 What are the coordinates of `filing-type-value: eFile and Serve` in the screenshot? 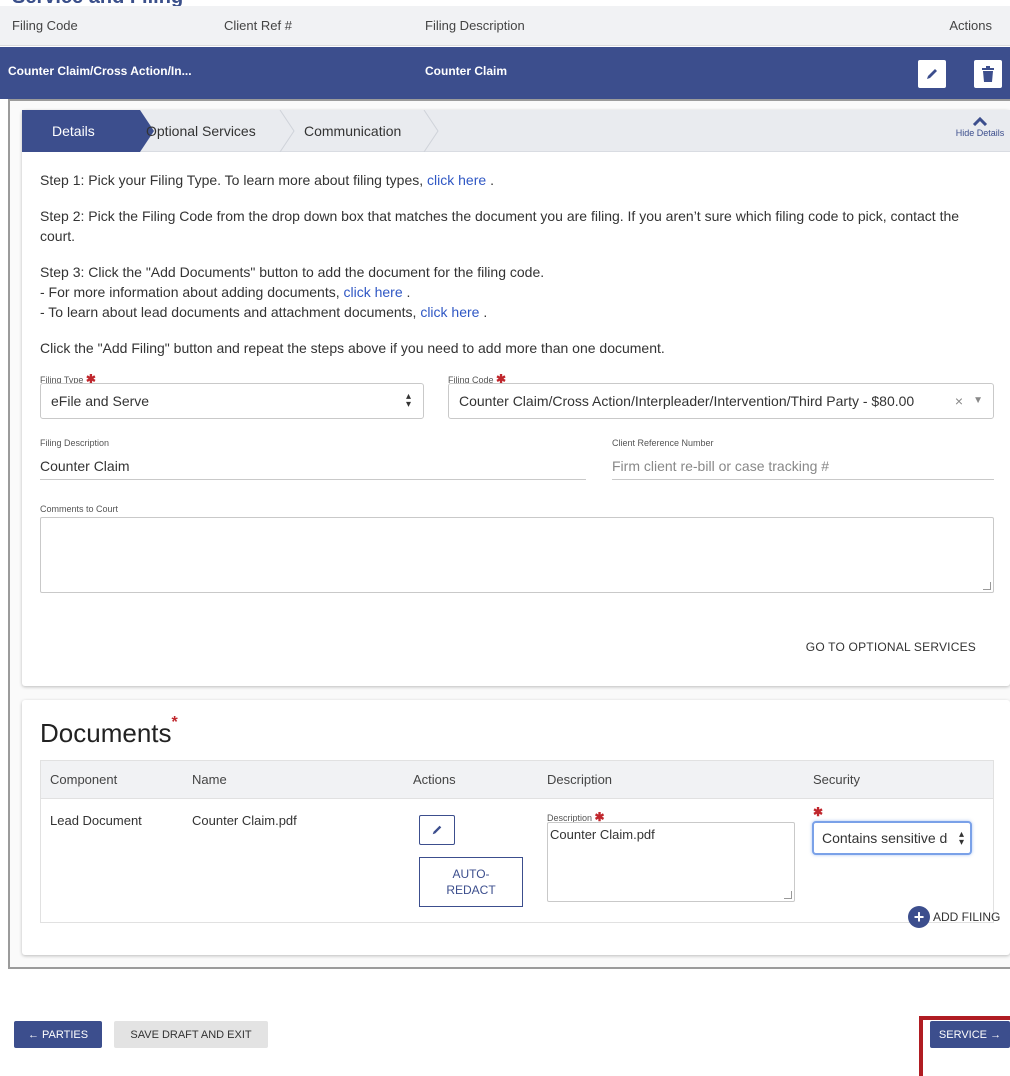 It's located at (100, 401).